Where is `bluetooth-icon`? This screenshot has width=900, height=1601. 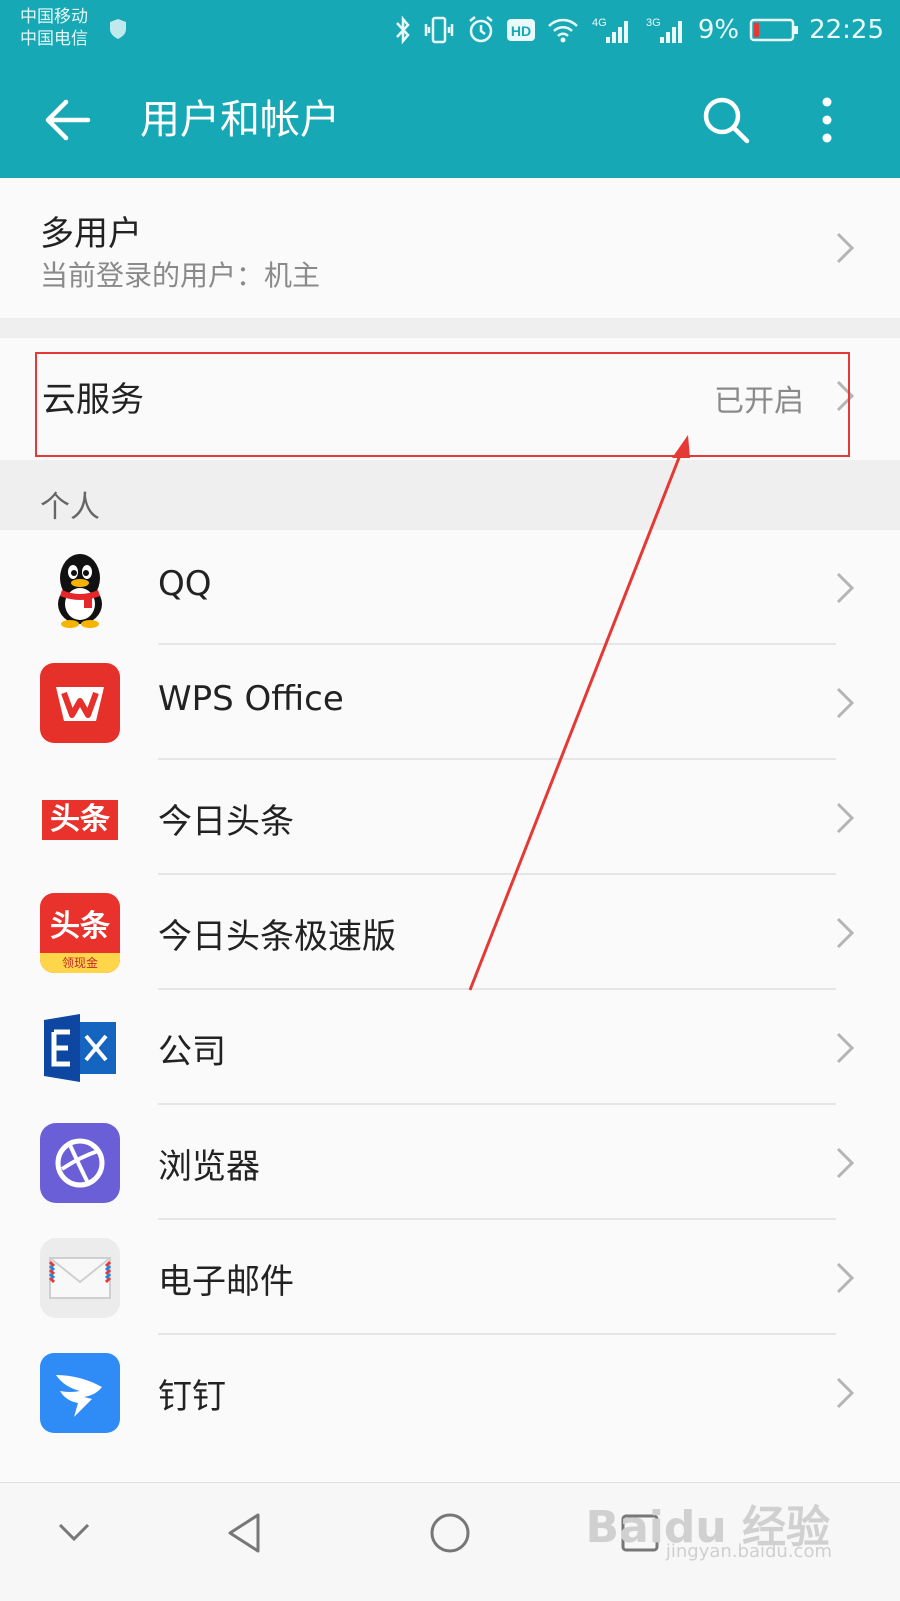 bluetooth-icon is located at coordinates (402, 30).